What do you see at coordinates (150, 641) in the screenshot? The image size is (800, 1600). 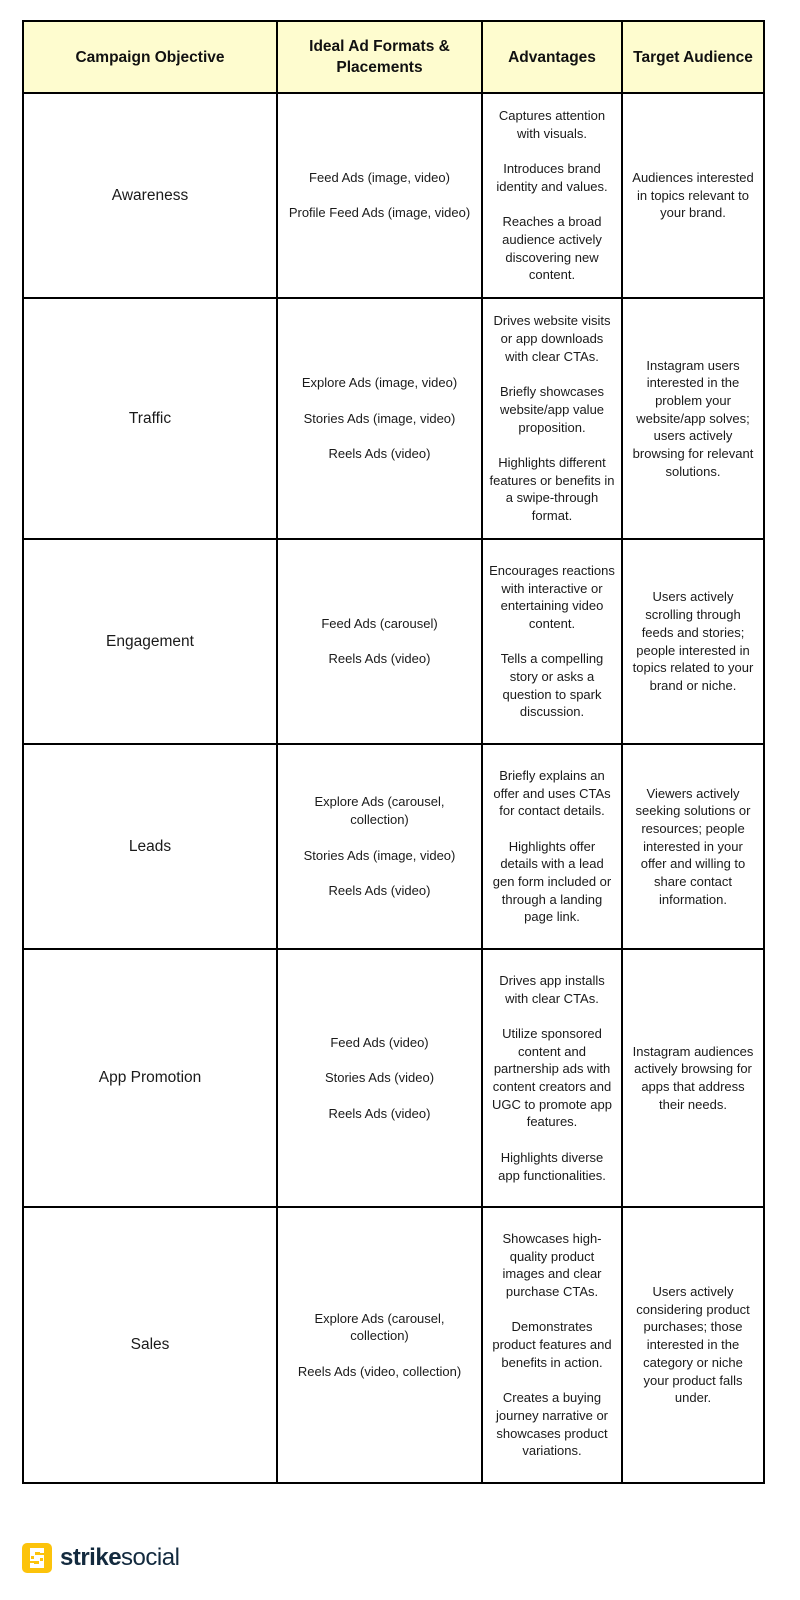 I see `objective-cell: Engagement` at bounding box center [150, 641].